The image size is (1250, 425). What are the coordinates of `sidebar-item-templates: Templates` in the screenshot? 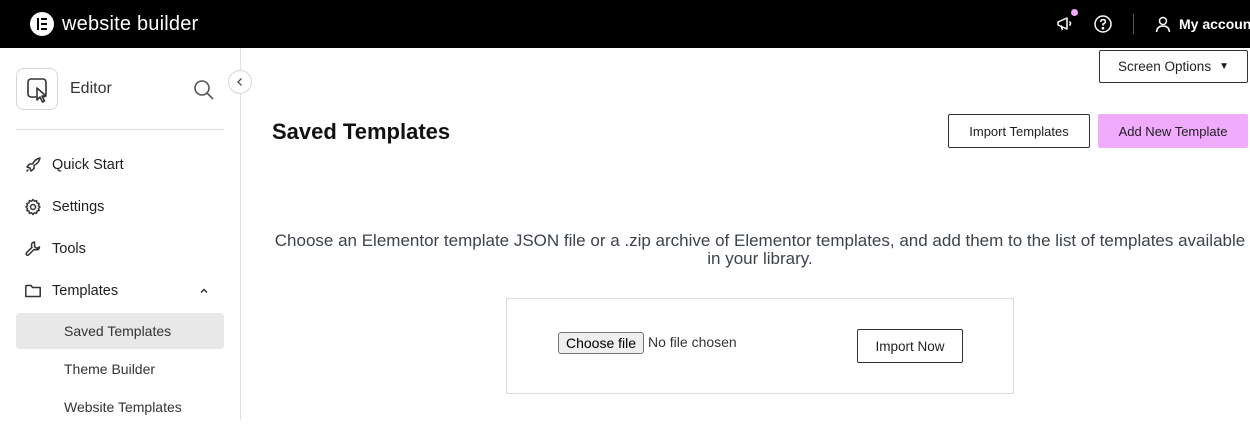 It's located at (120, 291).